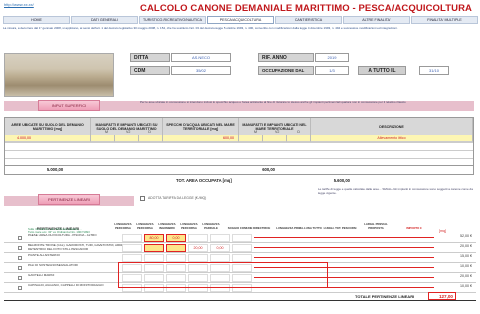 This screenshot has height=314, width=480. Describe the element at coordinates (27, 5) in the screenshot. I see `site-logo-link: http://www.xx.xx/` at that location.